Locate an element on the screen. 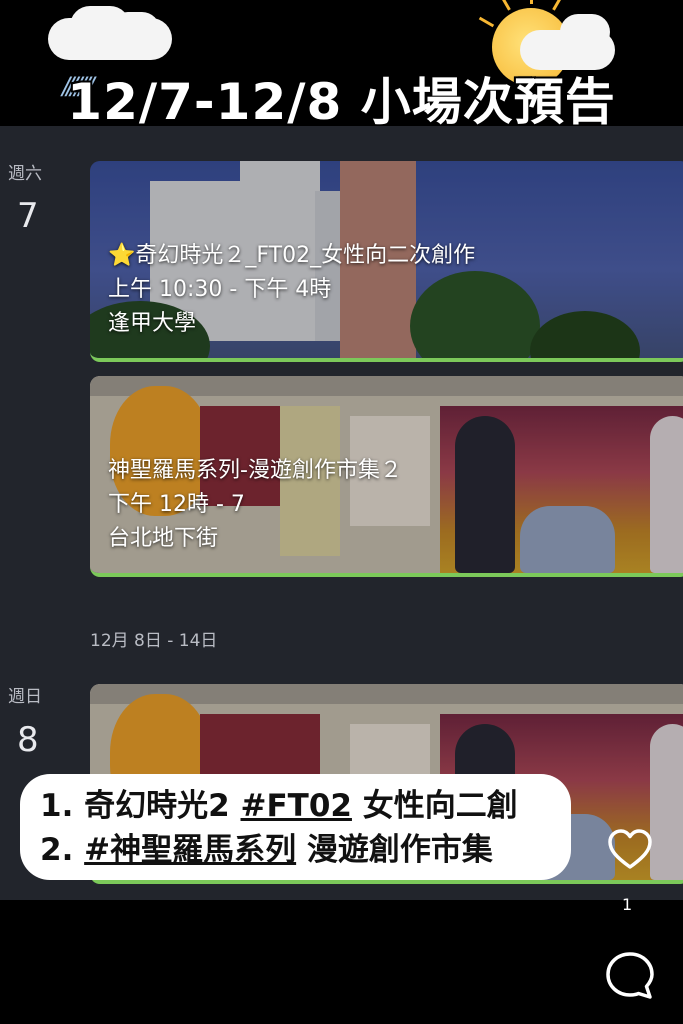 The image size is (683, 1024). weekday-label: 週日 is located at coordinates (25, 697).